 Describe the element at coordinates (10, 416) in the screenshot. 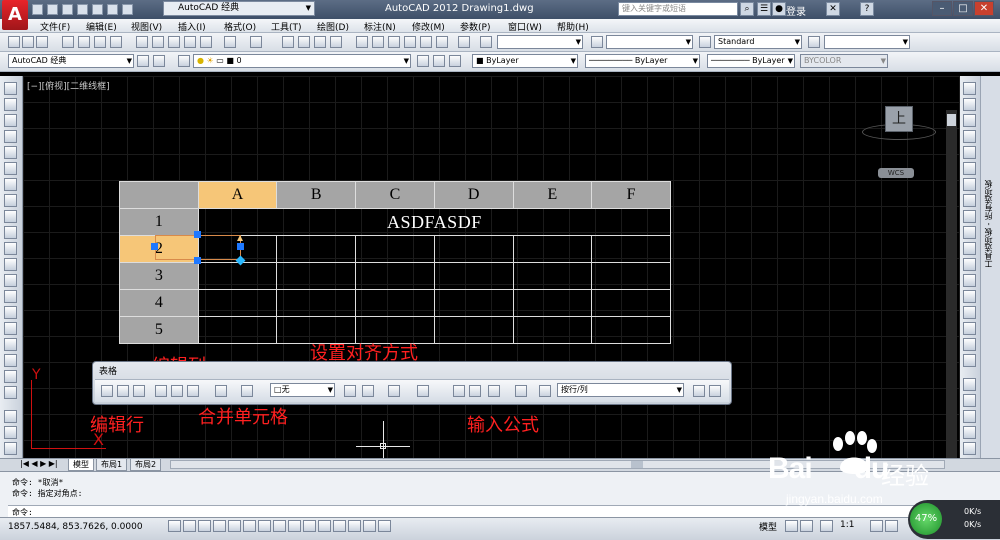

I see `navigation-icon` at that location.